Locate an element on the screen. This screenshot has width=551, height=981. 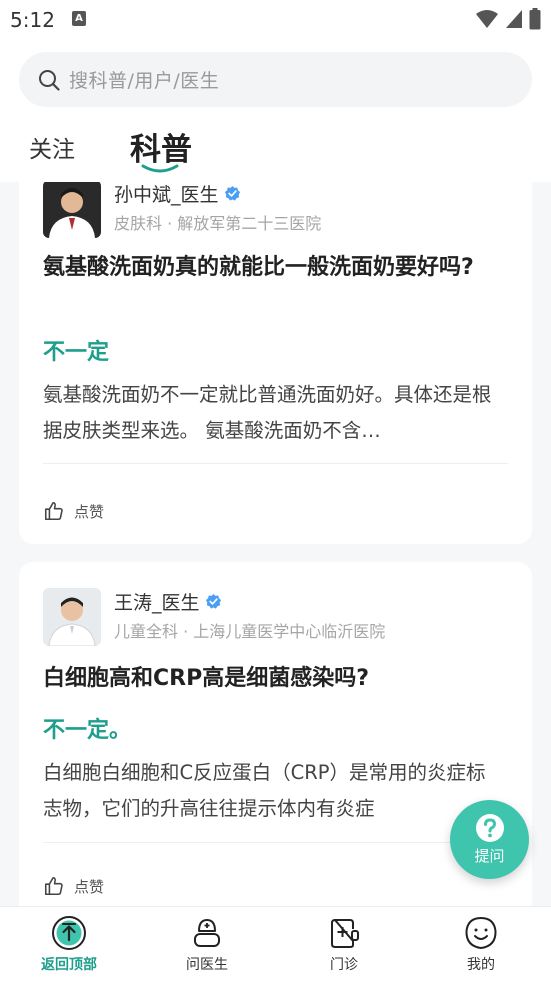
search-icon is located at coordinates (49, 80).